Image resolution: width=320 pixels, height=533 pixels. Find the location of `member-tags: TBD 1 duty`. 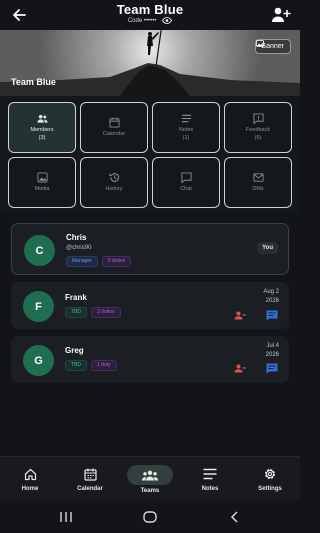

member-tags: TBD 1 duty is located at coordinates (91, 365).